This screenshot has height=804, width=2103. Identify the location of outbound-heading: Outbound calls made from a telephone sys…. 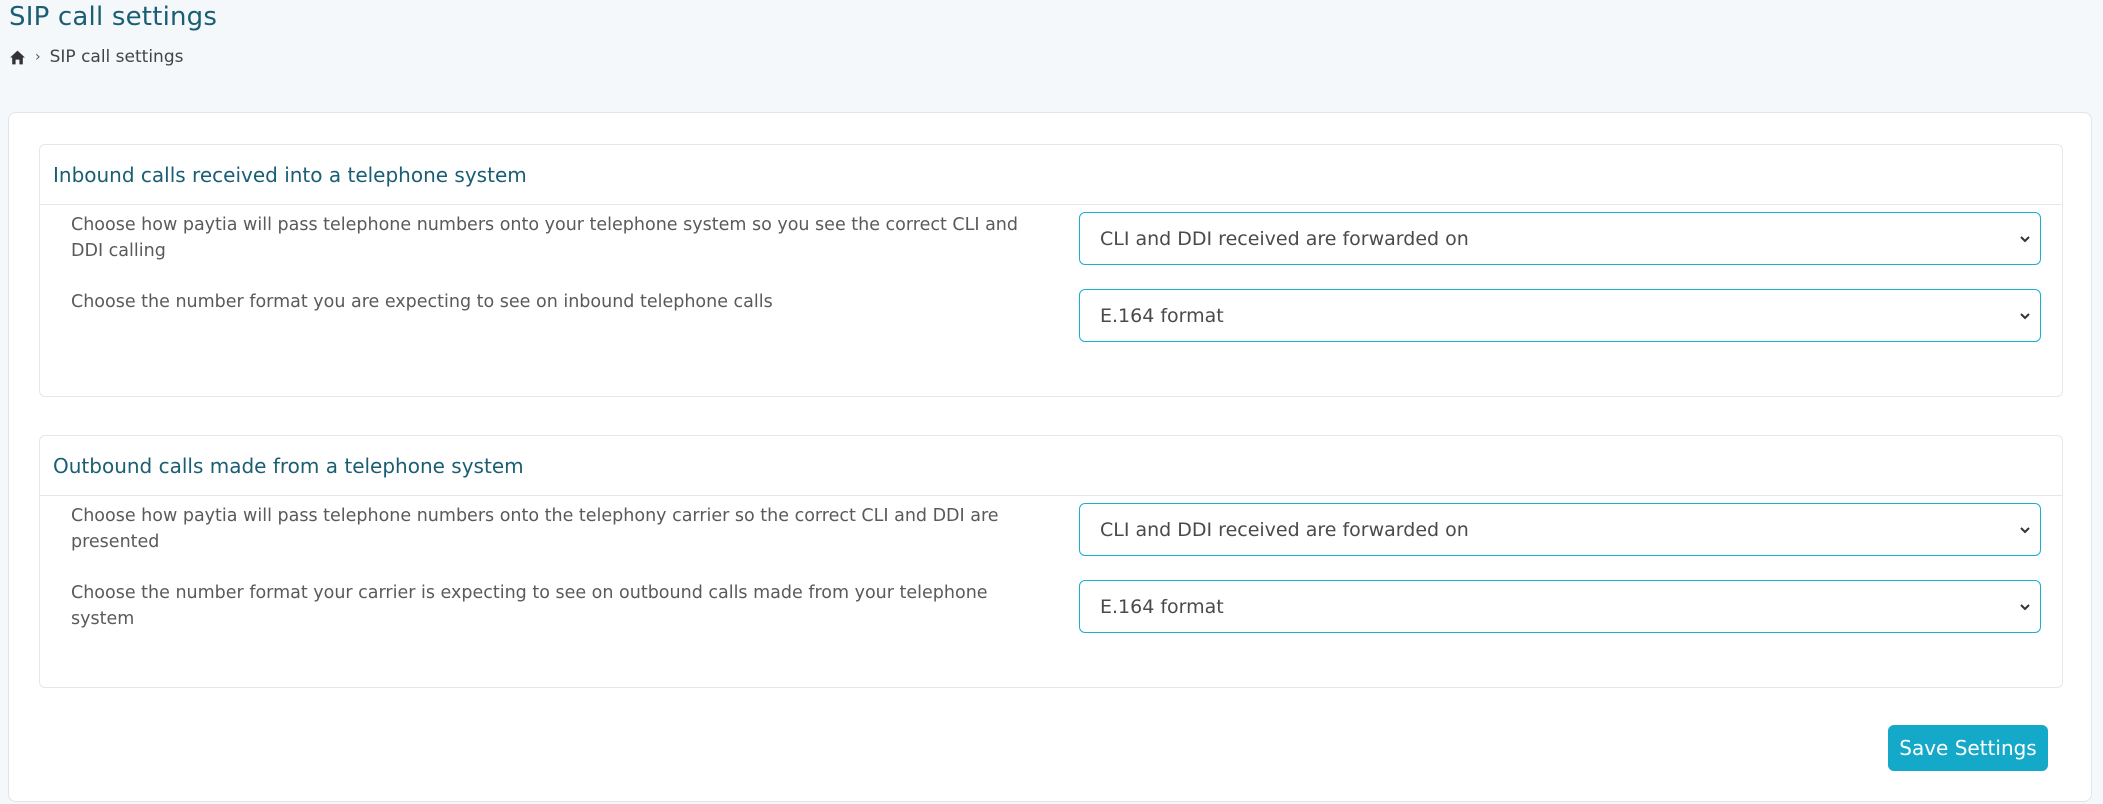
(1051, 466).